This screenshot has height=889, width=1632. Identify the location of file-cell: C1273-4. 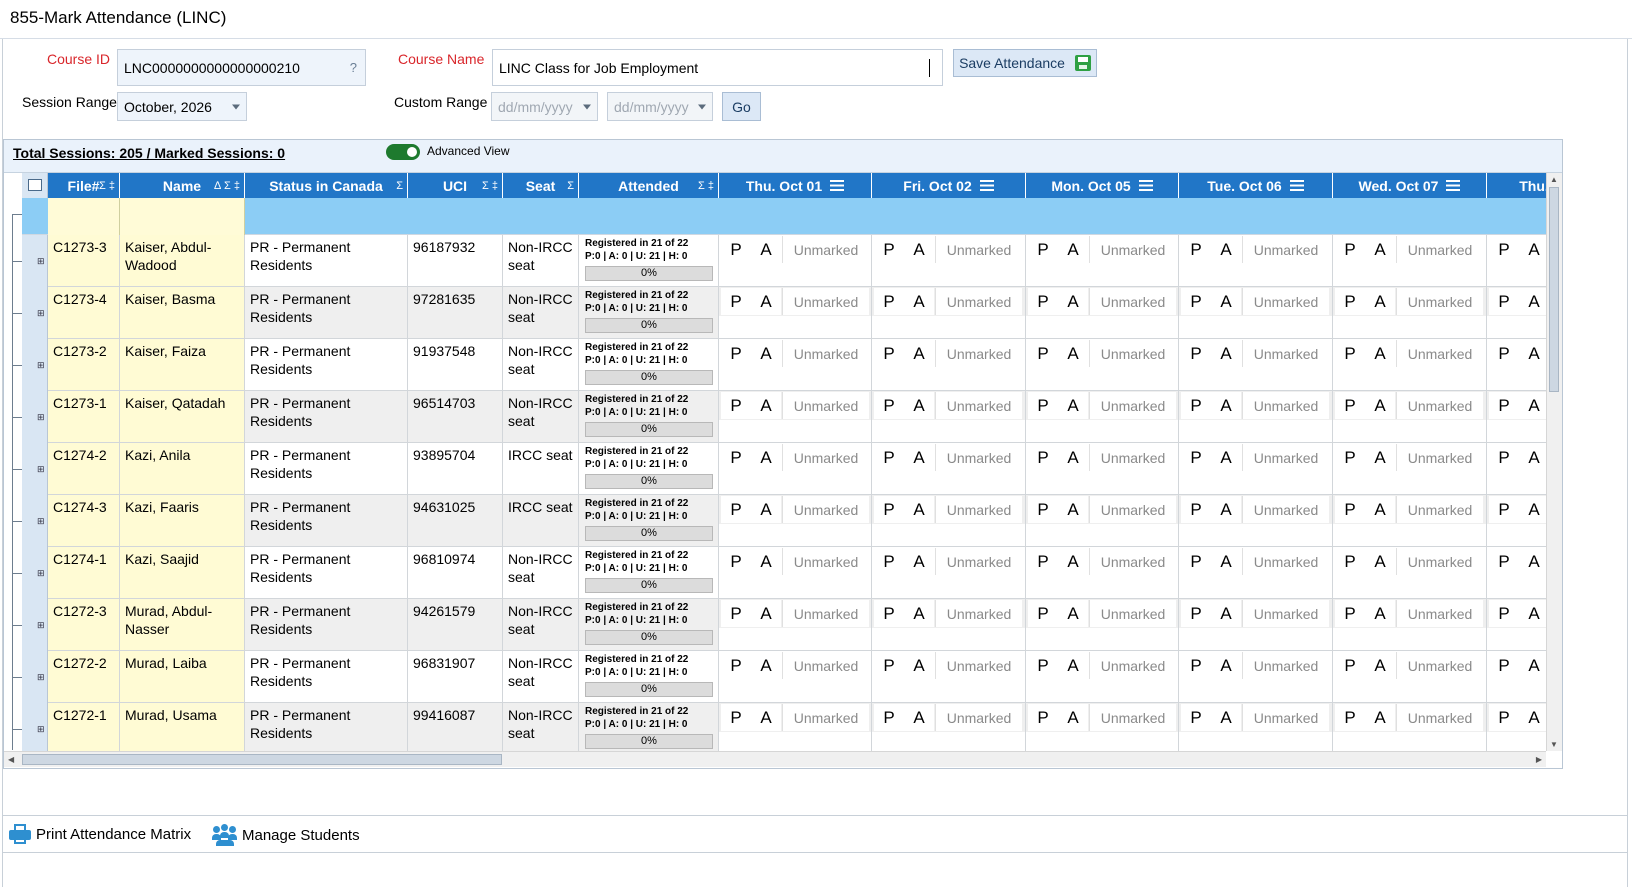
(84, 313).